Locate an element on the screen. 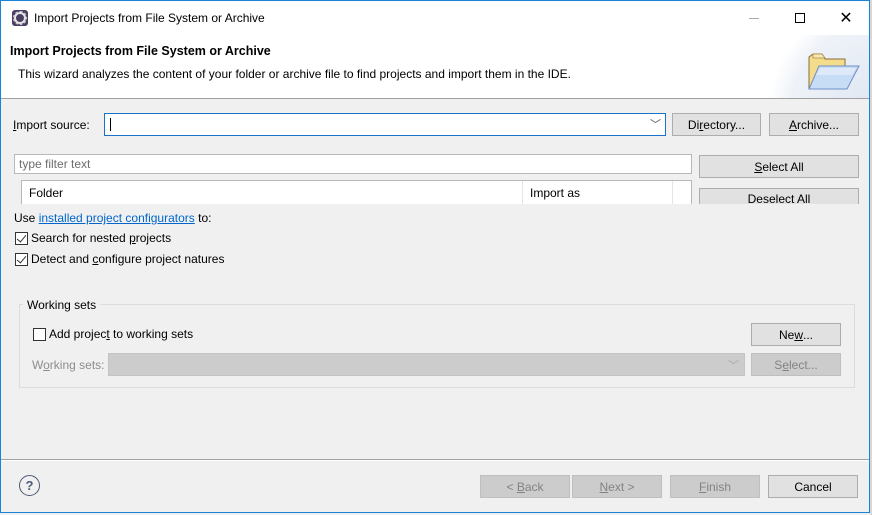 The height and width of the screenshot is (515, 872). projects-table: Folder Import as is located at coordinates (356, 192).